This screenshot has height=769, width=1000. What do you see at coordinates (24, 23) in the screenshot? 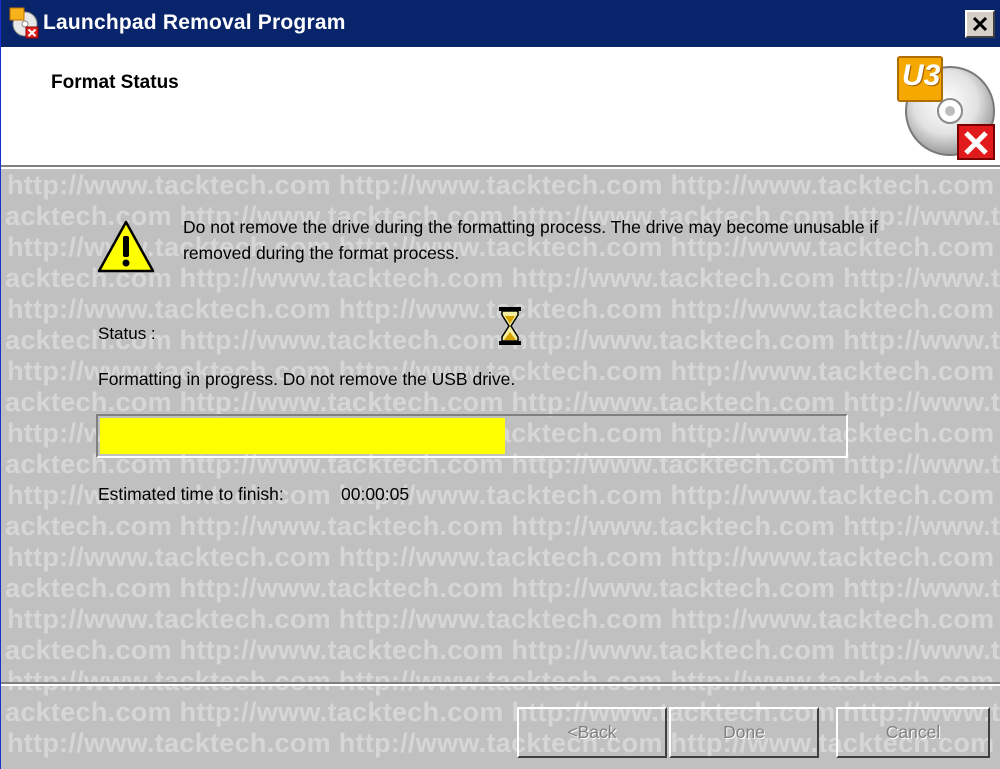
I see `app-icon` at bounding box center [24, 23].